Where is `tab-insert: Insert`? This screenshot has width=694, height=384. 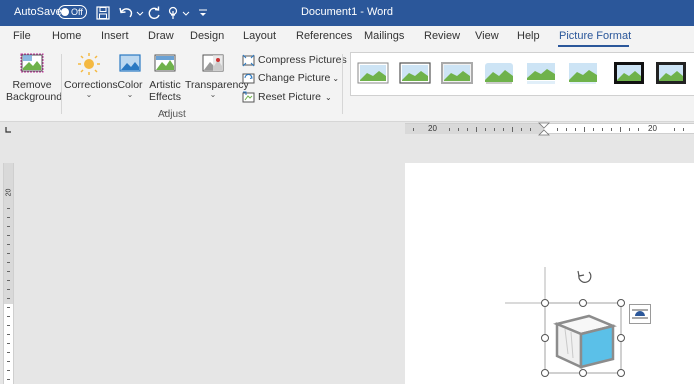
tab-insert: Insert is located at coordinates (115, 36).